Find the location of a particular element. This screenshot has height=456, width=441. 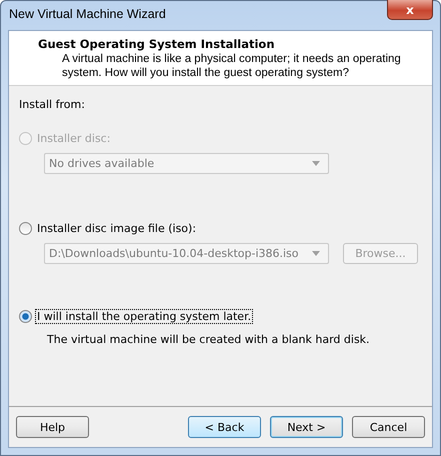

window-title: New Virtual Machine Wizard is located at coordinates (87, 14).